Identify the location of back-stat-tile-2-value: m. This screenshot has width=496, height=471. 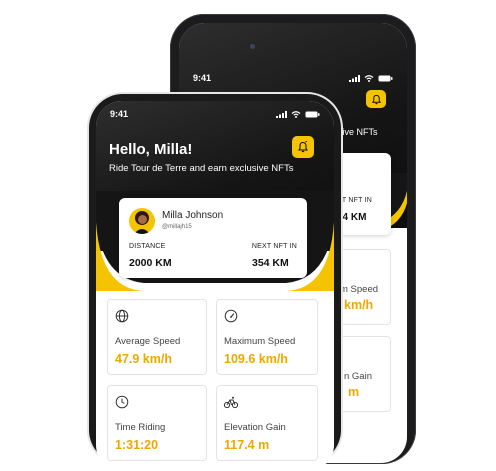
(354, 392).